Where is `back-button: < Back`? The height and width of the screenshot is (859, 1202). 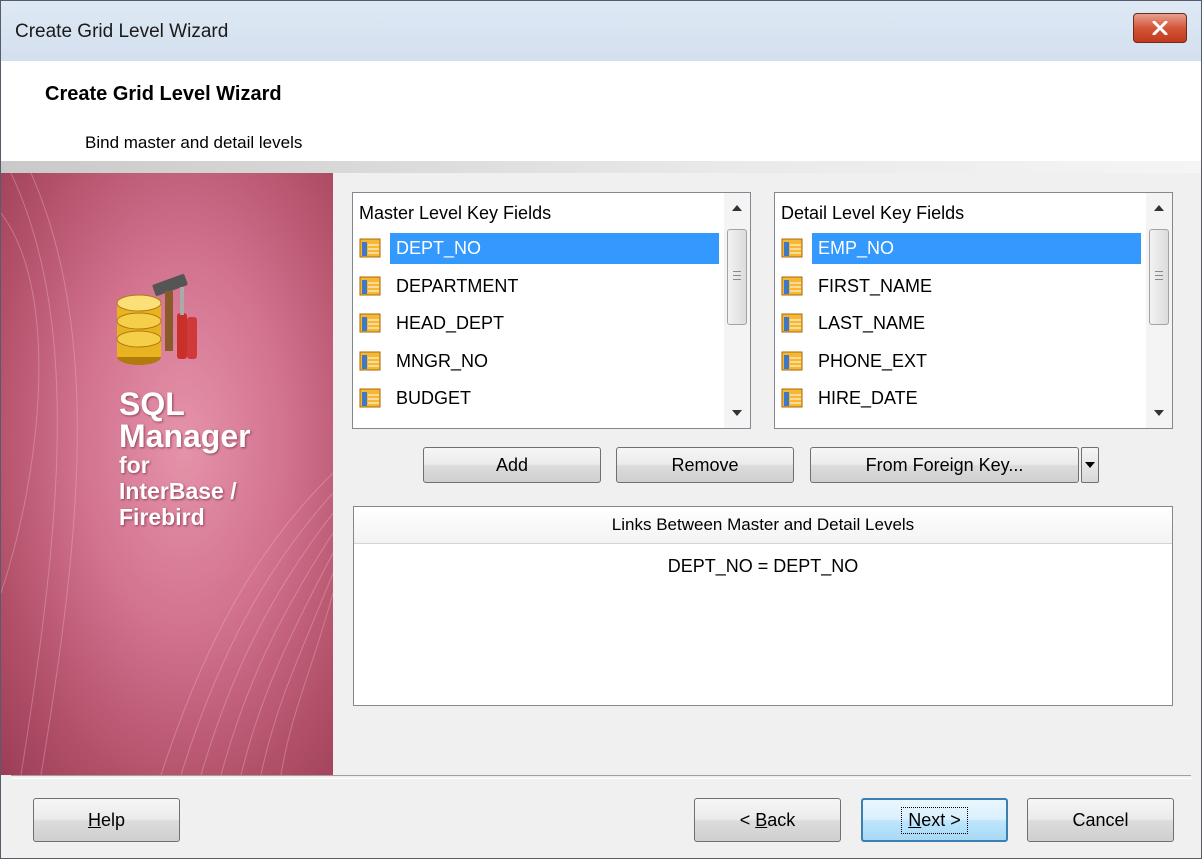
back-button: < Back is located at coordinates (767, 820).